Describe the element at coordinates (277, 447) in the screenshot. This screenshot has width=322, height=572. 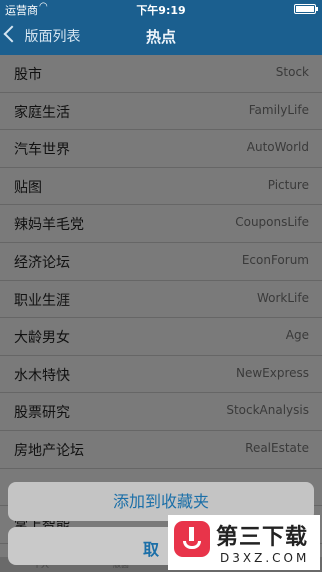
I see `board-code: RealEstate` at that location.